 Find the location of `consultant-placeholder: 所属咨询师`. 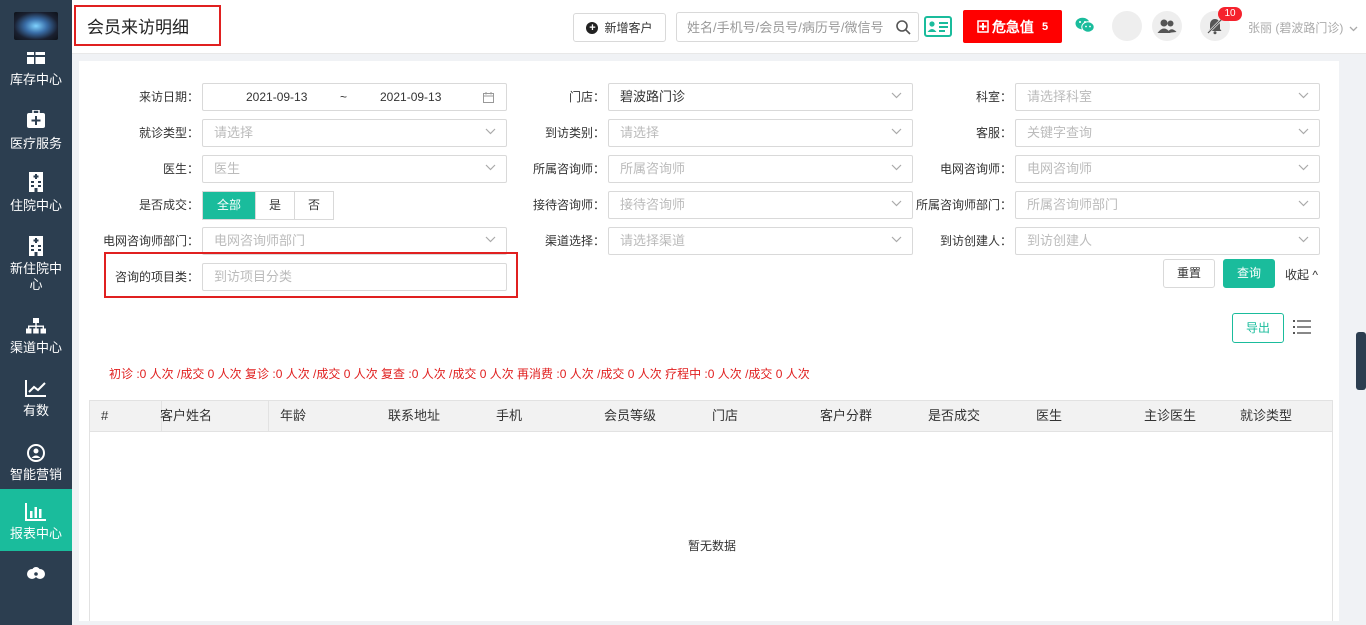

consultant-placeholder: 所属咨询师 is located at coordinates (653, 168).